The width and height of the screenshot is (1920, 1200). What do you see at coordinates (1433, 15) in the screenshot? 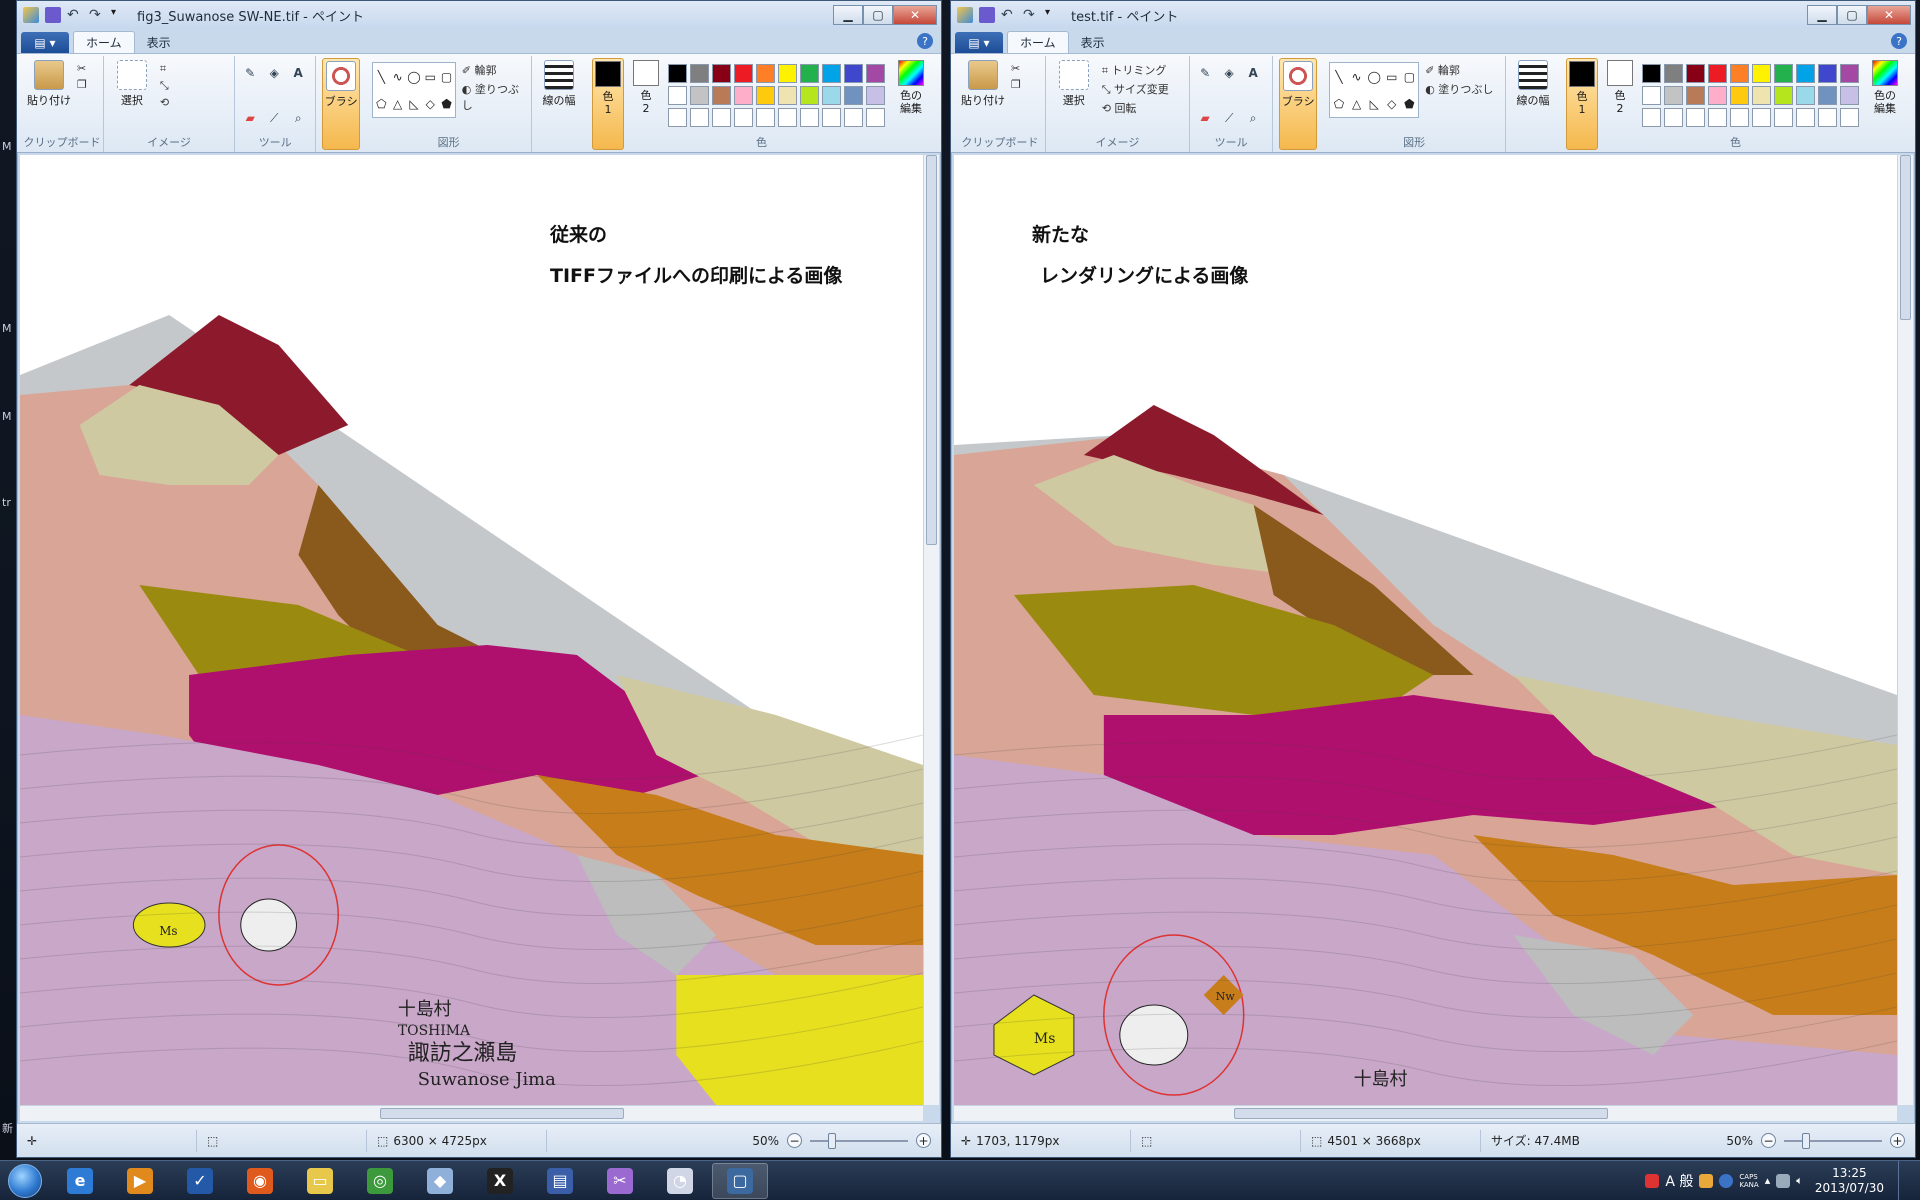
I see `title-bar: ↶ ↷ ▾ test.tif - ペイント ▁ ▢ ✕` at bounding box center [1433, 15].